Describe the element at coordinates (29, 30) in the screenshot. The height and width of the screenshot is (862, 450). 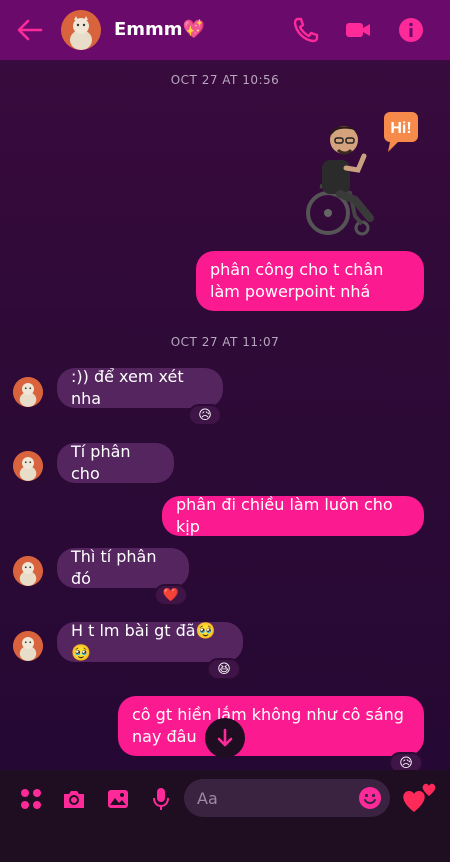
I see `back-arrow-icon` at that location.